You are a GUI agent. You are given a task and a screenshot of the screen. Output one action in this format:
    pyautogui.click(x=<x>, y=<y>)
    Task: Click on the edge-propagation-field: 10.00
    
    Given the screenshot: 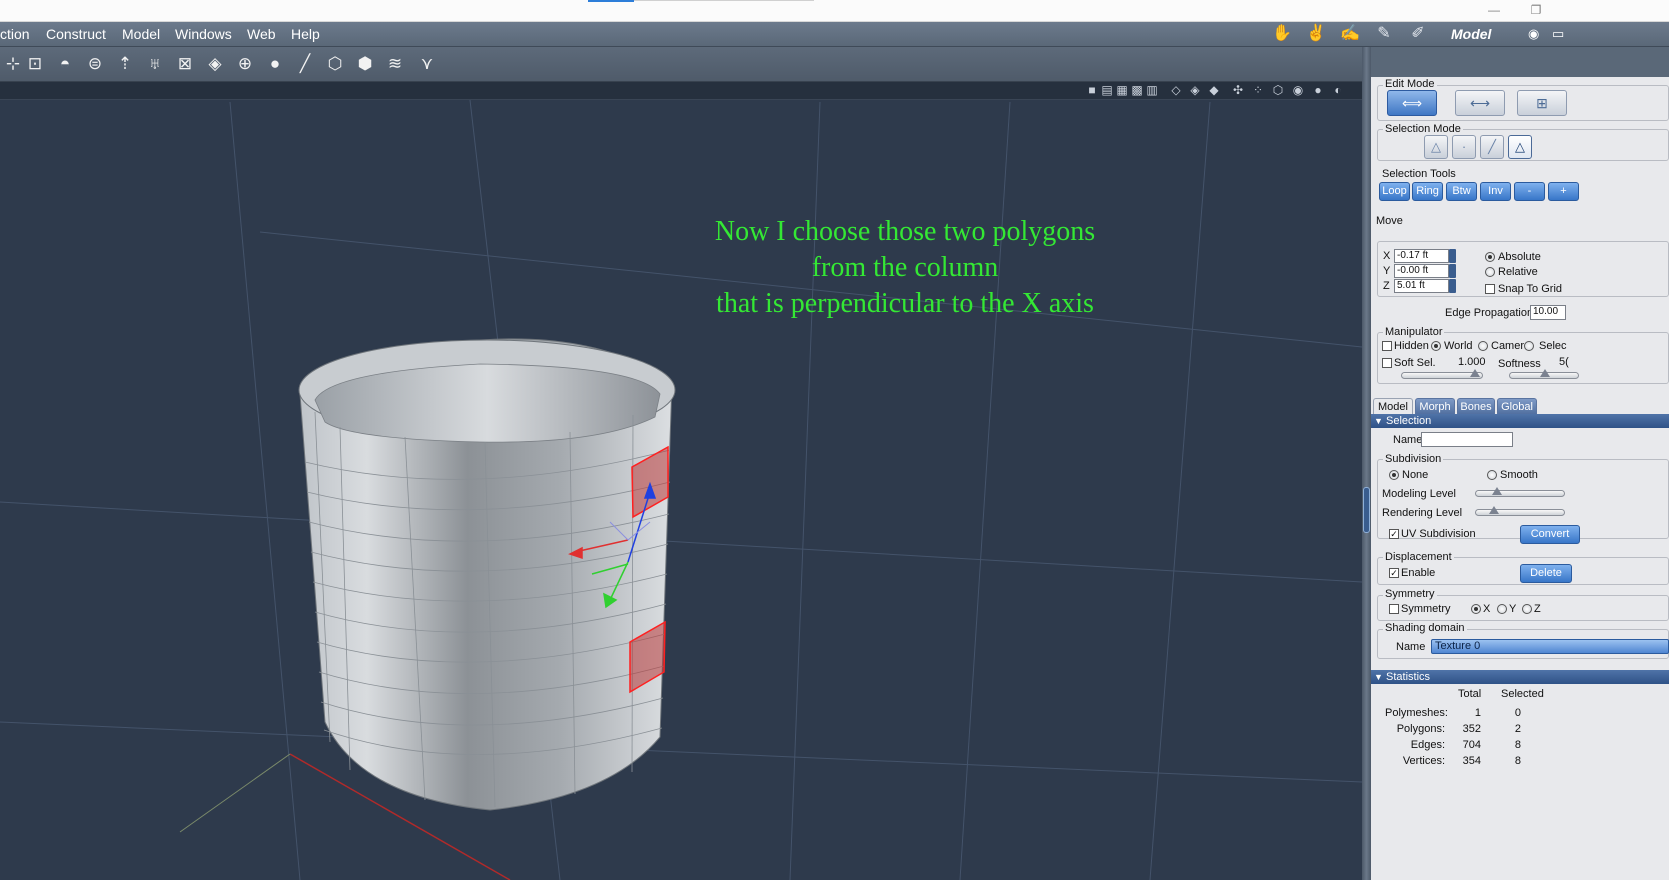 What is the action you would take?
    pyautogui.click(x=1548, y=312)
    